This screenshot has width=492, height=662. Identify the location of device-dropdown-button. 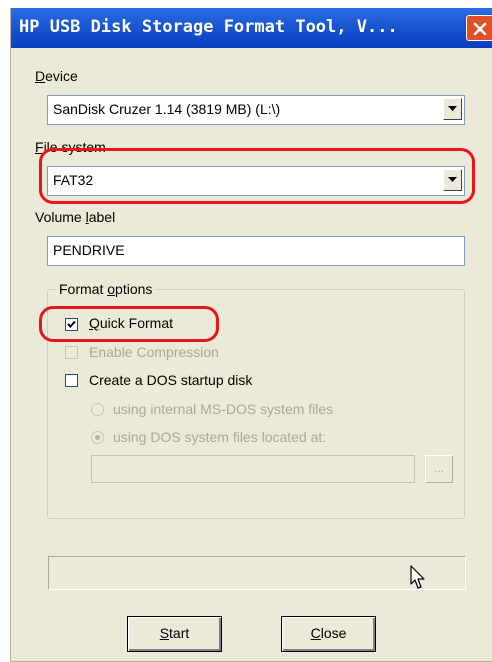
(452, 109).